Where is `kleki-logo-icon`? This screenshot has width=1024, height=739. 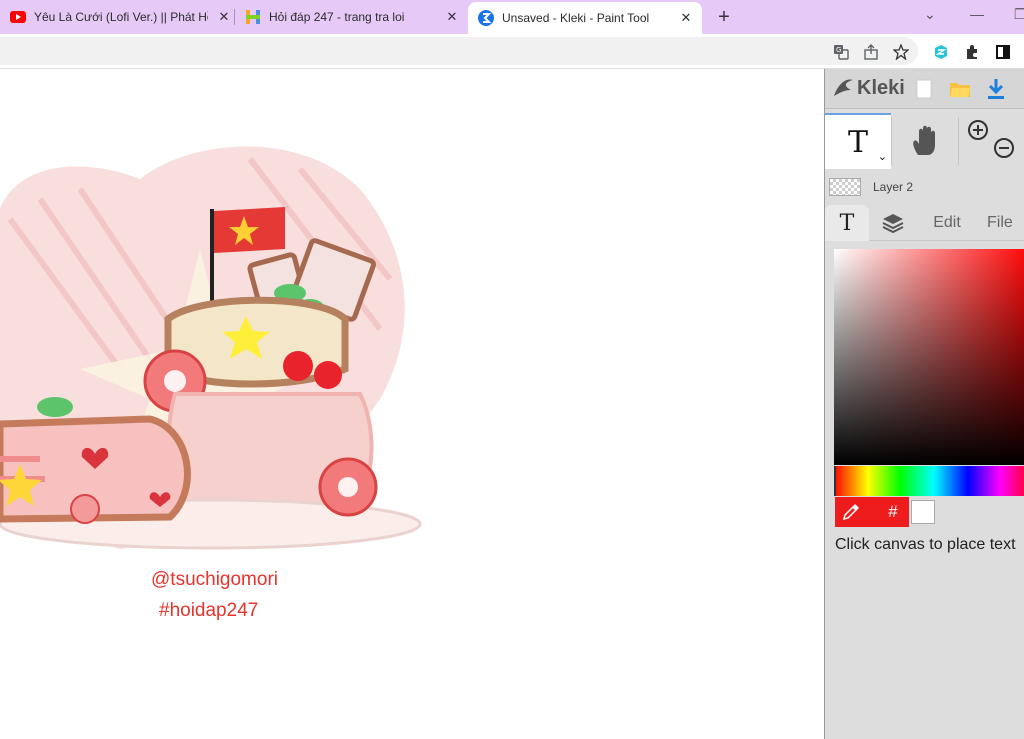
kleki-logo-icon is located at coordinates (843, 87).